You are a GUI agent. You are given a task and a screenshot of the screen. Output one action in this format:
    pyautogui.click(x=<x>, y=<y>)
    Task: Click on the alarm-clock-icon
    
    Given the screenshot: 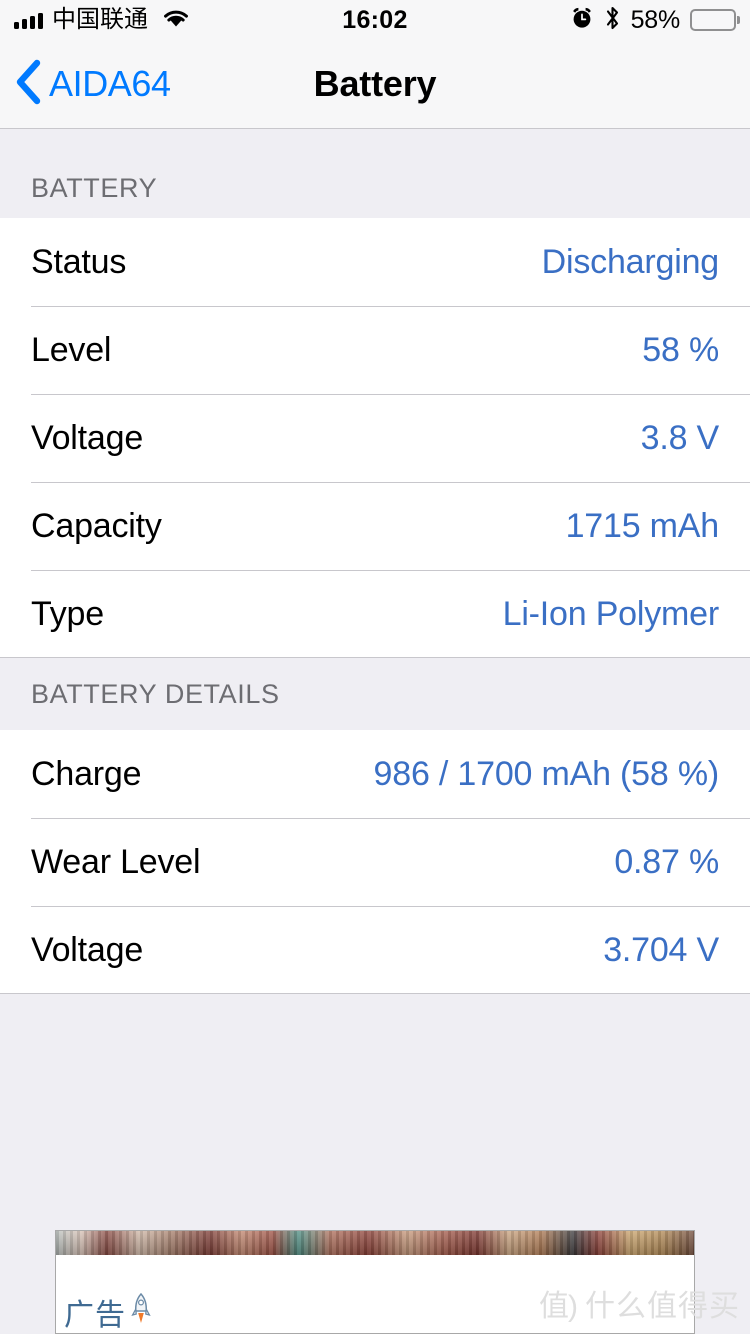 What is the action you would take?
    pyautogui.click(x=582, y=20)
    